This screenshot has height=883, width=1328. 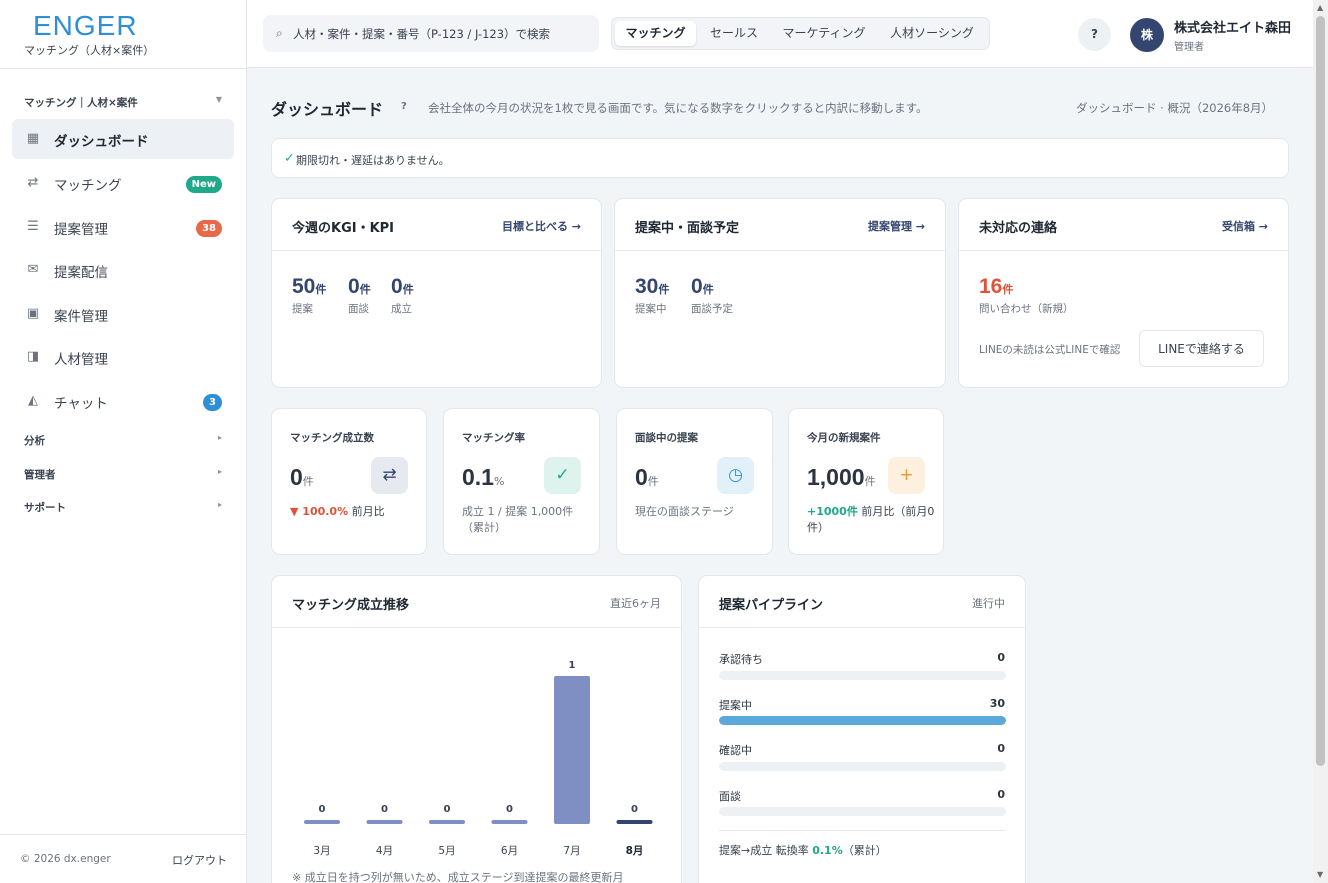 What do you see at coordinates (322, 822) in the screenshot?
I see `bar-3月` at bounding box center [322, 822].